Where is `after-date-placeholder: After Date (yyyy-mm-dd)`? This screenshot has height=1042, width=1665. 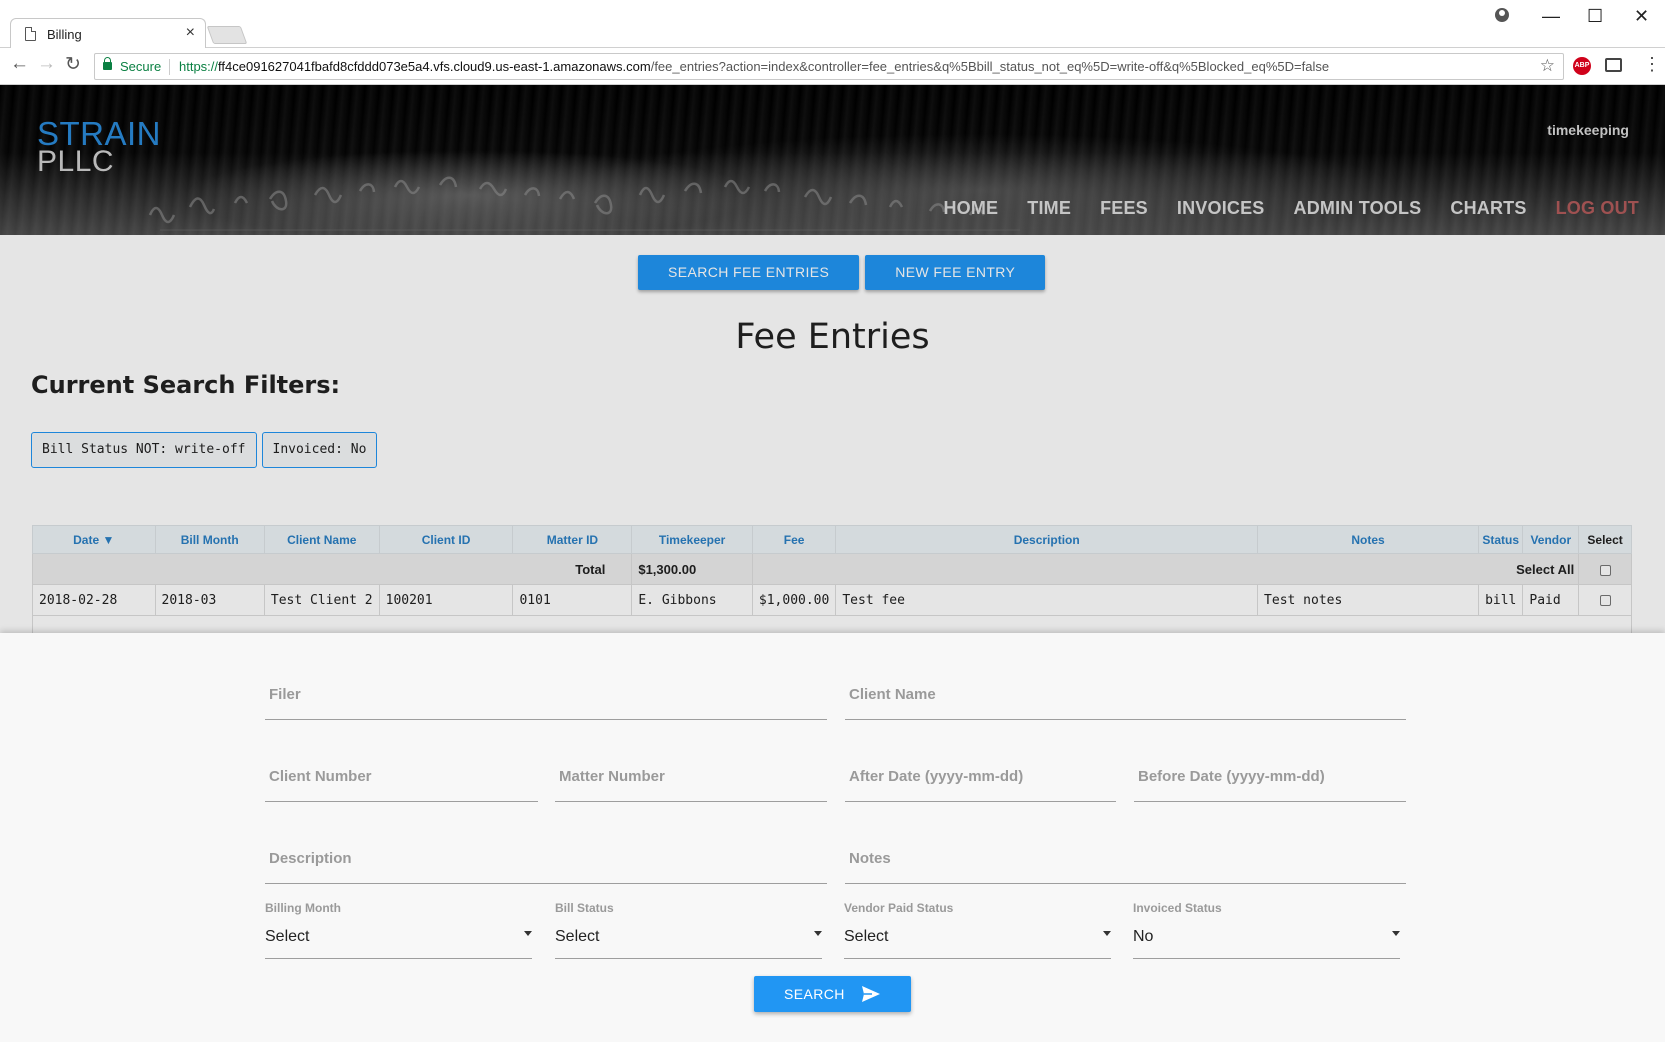 after-date-placeholder: After Date (yyyy-mm-dd) is located at coordinates (936, 776).